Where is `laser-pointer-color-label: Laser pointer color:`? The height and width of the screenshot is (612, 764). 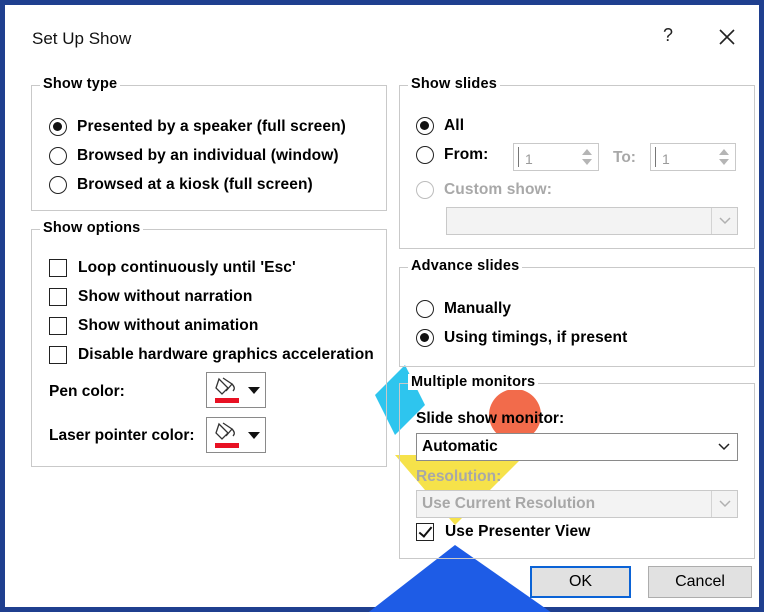 laser-pointer-color-label: Laser pointer color: is located at coordinates (122, 435).